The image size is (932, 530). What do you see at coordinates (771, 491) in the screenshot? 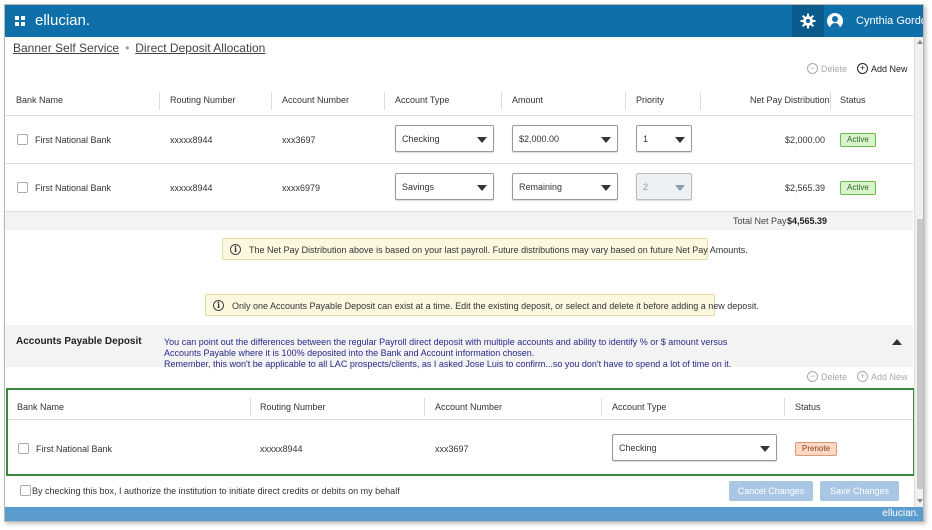
I see `cancel-changes-button: Cancel Changes` at bounding box center [771, 491].